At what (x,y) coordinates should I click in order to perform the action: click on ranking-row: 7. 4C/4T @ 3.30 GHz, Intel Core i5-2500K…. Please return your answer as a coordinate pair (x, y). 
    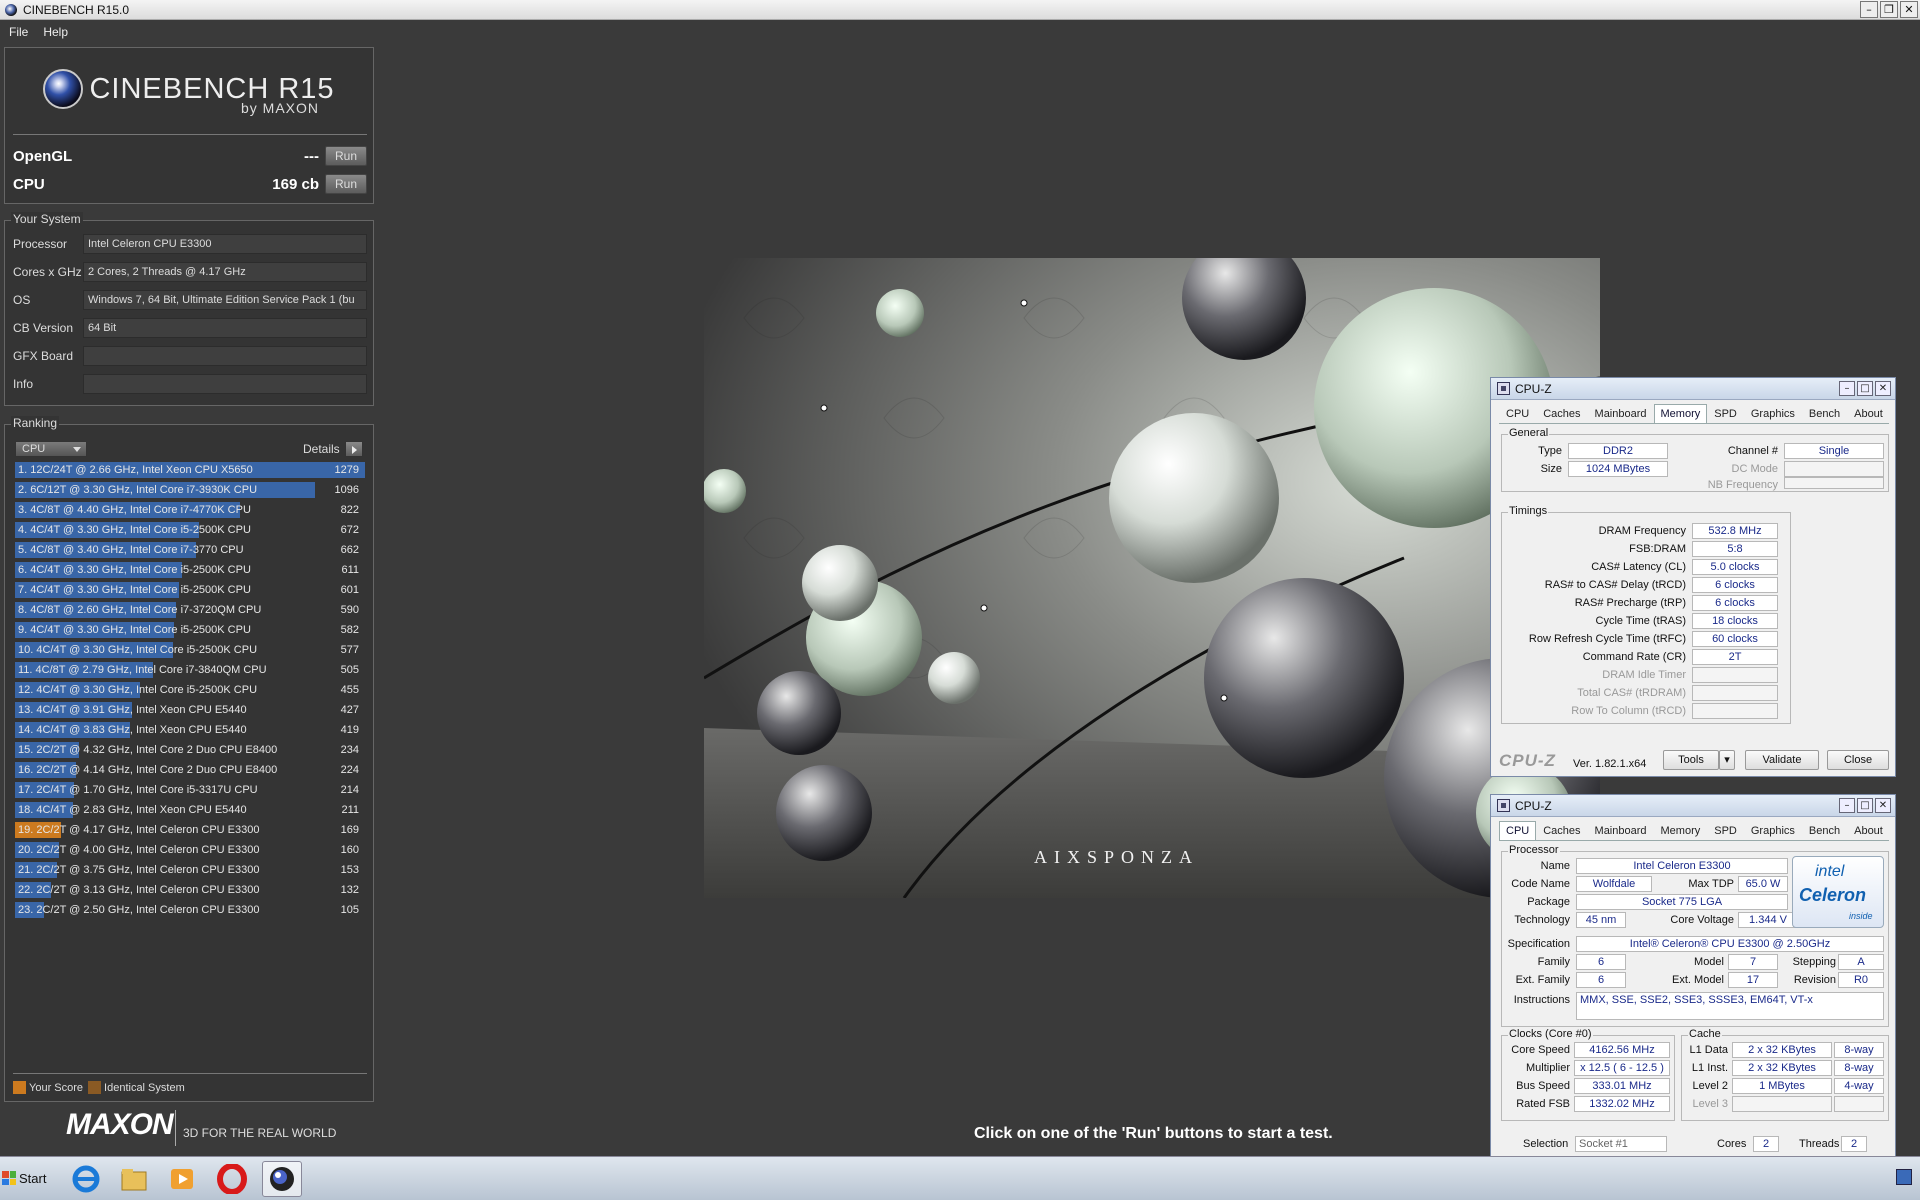
    Looking at the image, I should click on (190, 590).